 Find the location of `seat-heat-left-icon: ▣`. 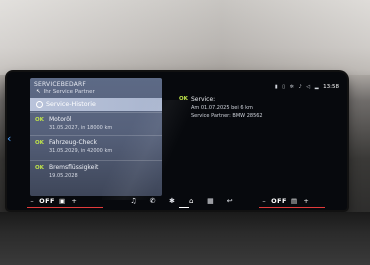

seat-heat-left-icon: ▣ is located at coordinates (62, 201).